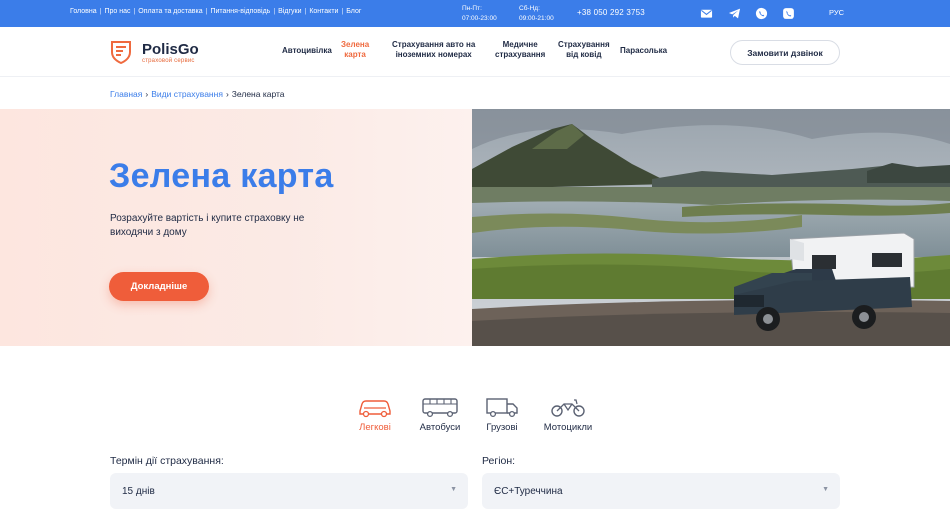 Image resolution: width=950 pixels, height=509 pixels. What do you see at coordinates (168, 61) in the screenshot?
I see `logo-tagline: страховой сервис` at bounding box center [168, 61].